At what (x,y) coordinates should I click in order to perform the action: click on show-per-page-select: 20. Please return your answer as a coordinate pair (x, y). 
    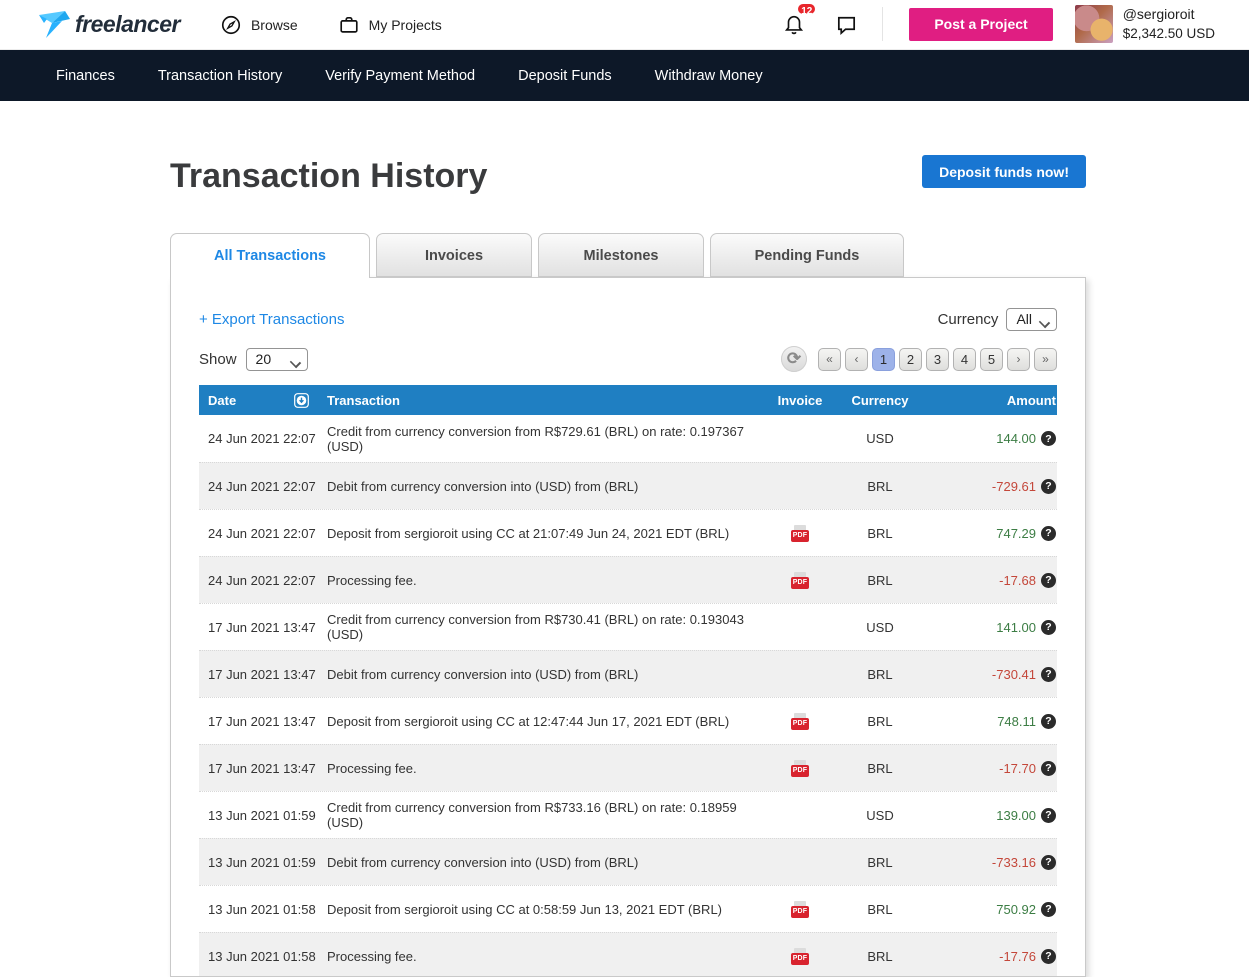
    Looking at the image, I should click on (276, 359).